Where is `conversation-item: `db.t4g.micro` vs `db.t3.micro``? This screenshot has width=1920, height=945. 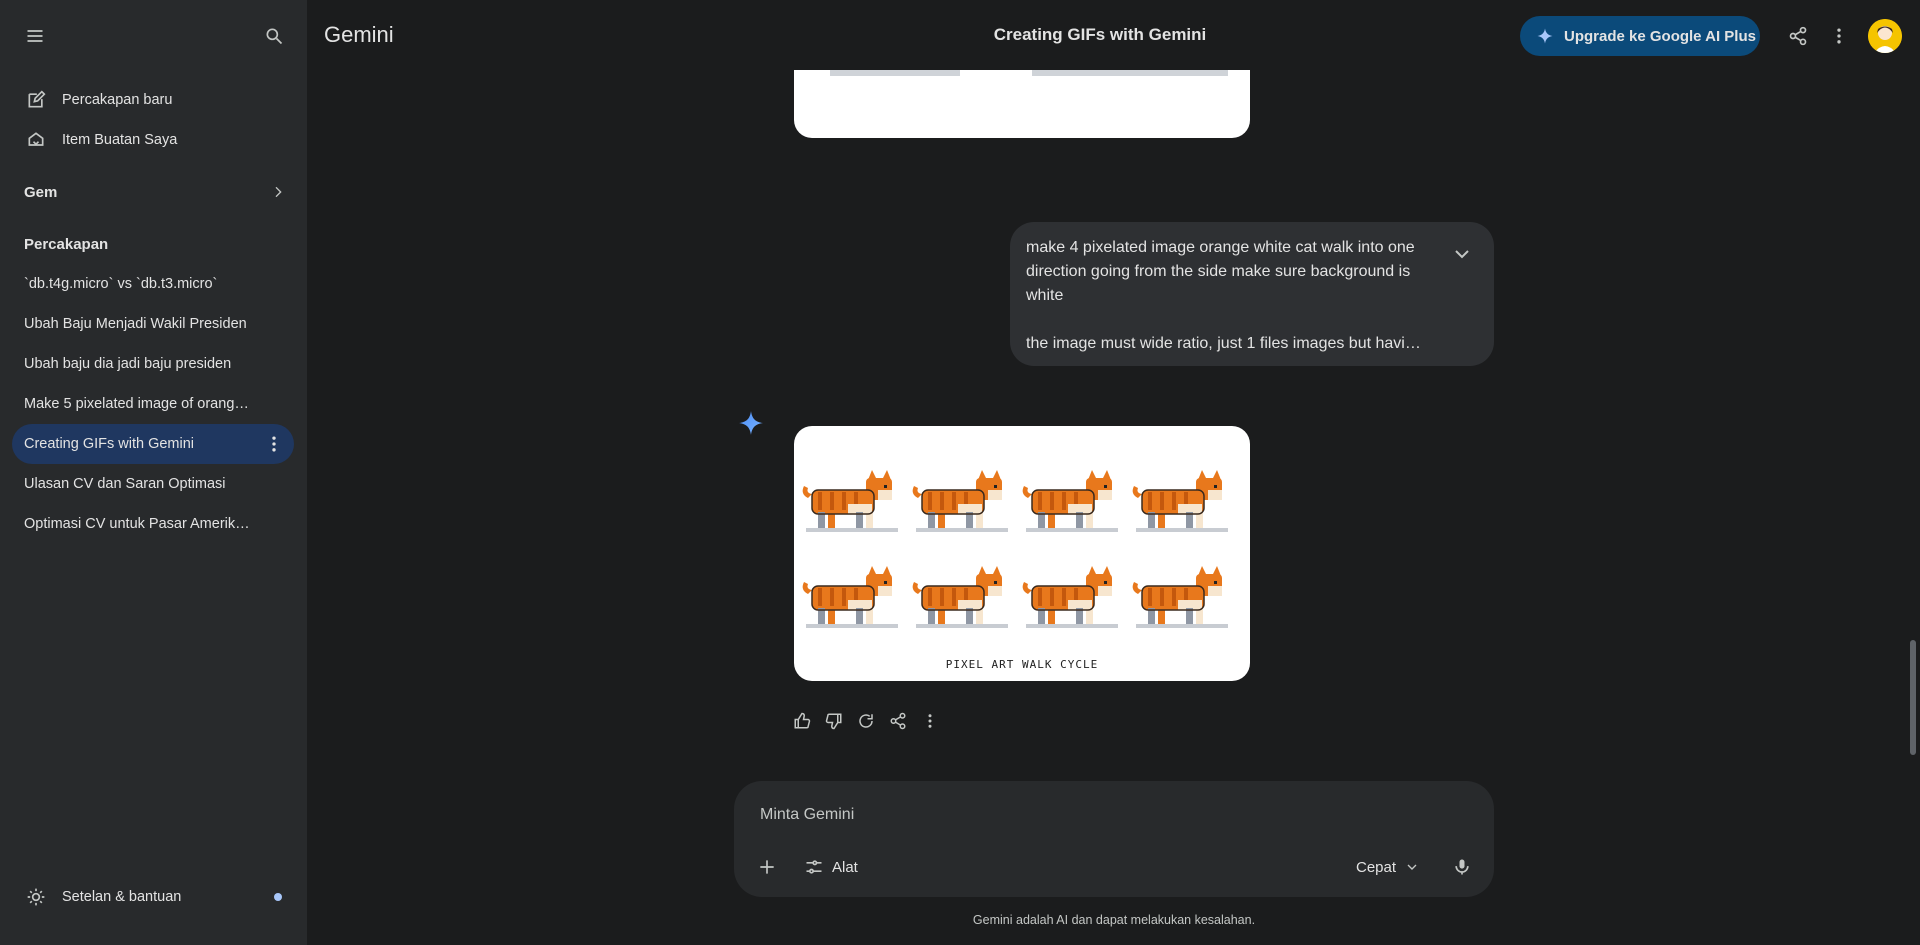 conversation-item: `db.t4g.micro` vs `db.t3.micro` is located at coordinates (153, 284).